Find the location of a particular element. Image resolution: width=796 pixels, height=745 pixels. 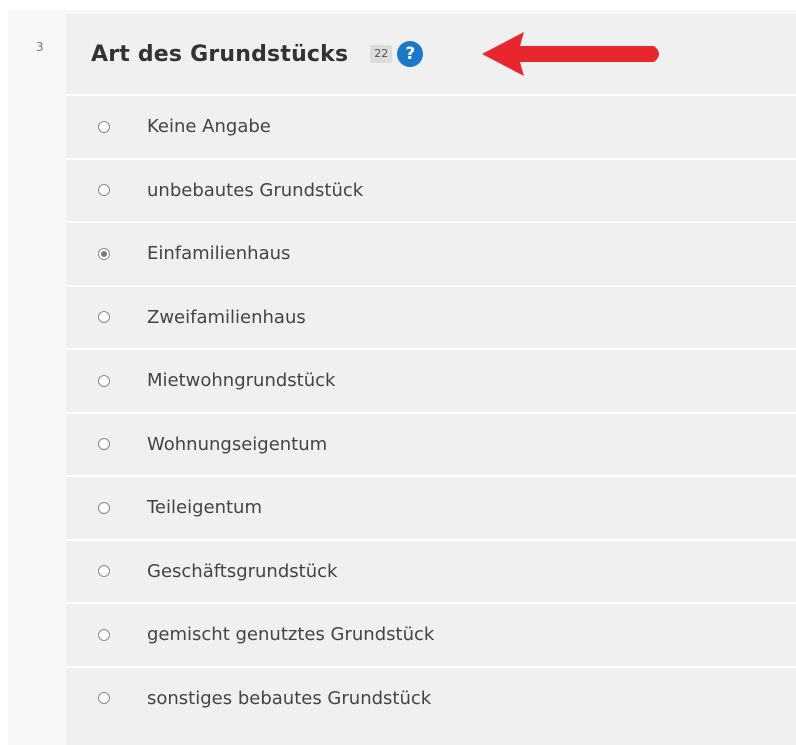

red-arrow-annotation is located at coordinates (570, 54).